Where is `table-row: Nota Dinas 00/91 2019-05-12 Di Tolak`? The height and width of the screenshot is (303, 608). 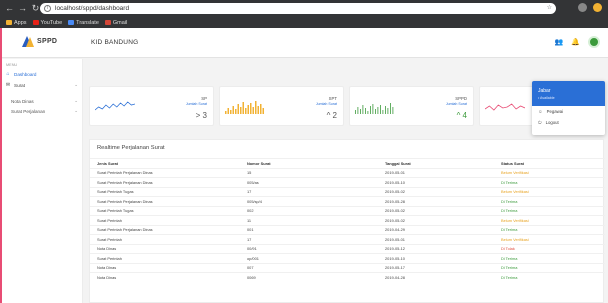
table-row: Nota Dinas 00/91 2019-05-12 Di Tolak is located at coordinates (347, 248).